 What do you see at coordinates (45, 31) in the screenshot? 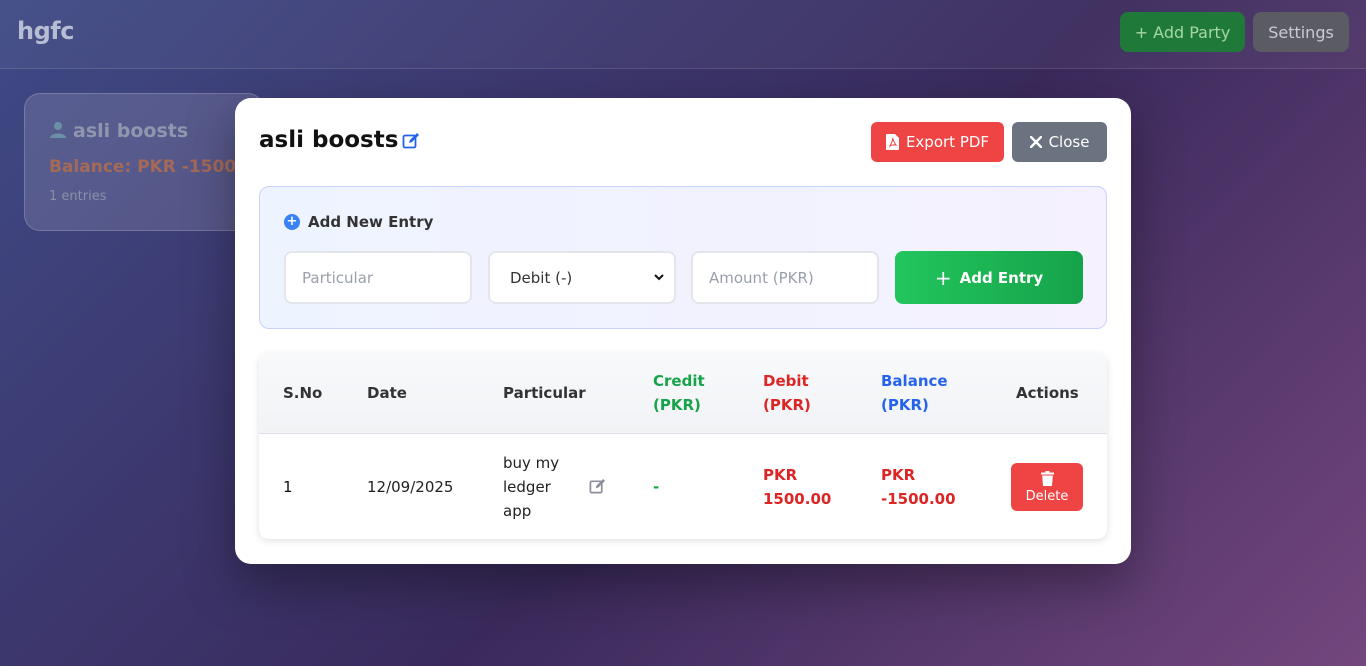
I see `brand-logo: hgfc` at bounding box center [45, 31].